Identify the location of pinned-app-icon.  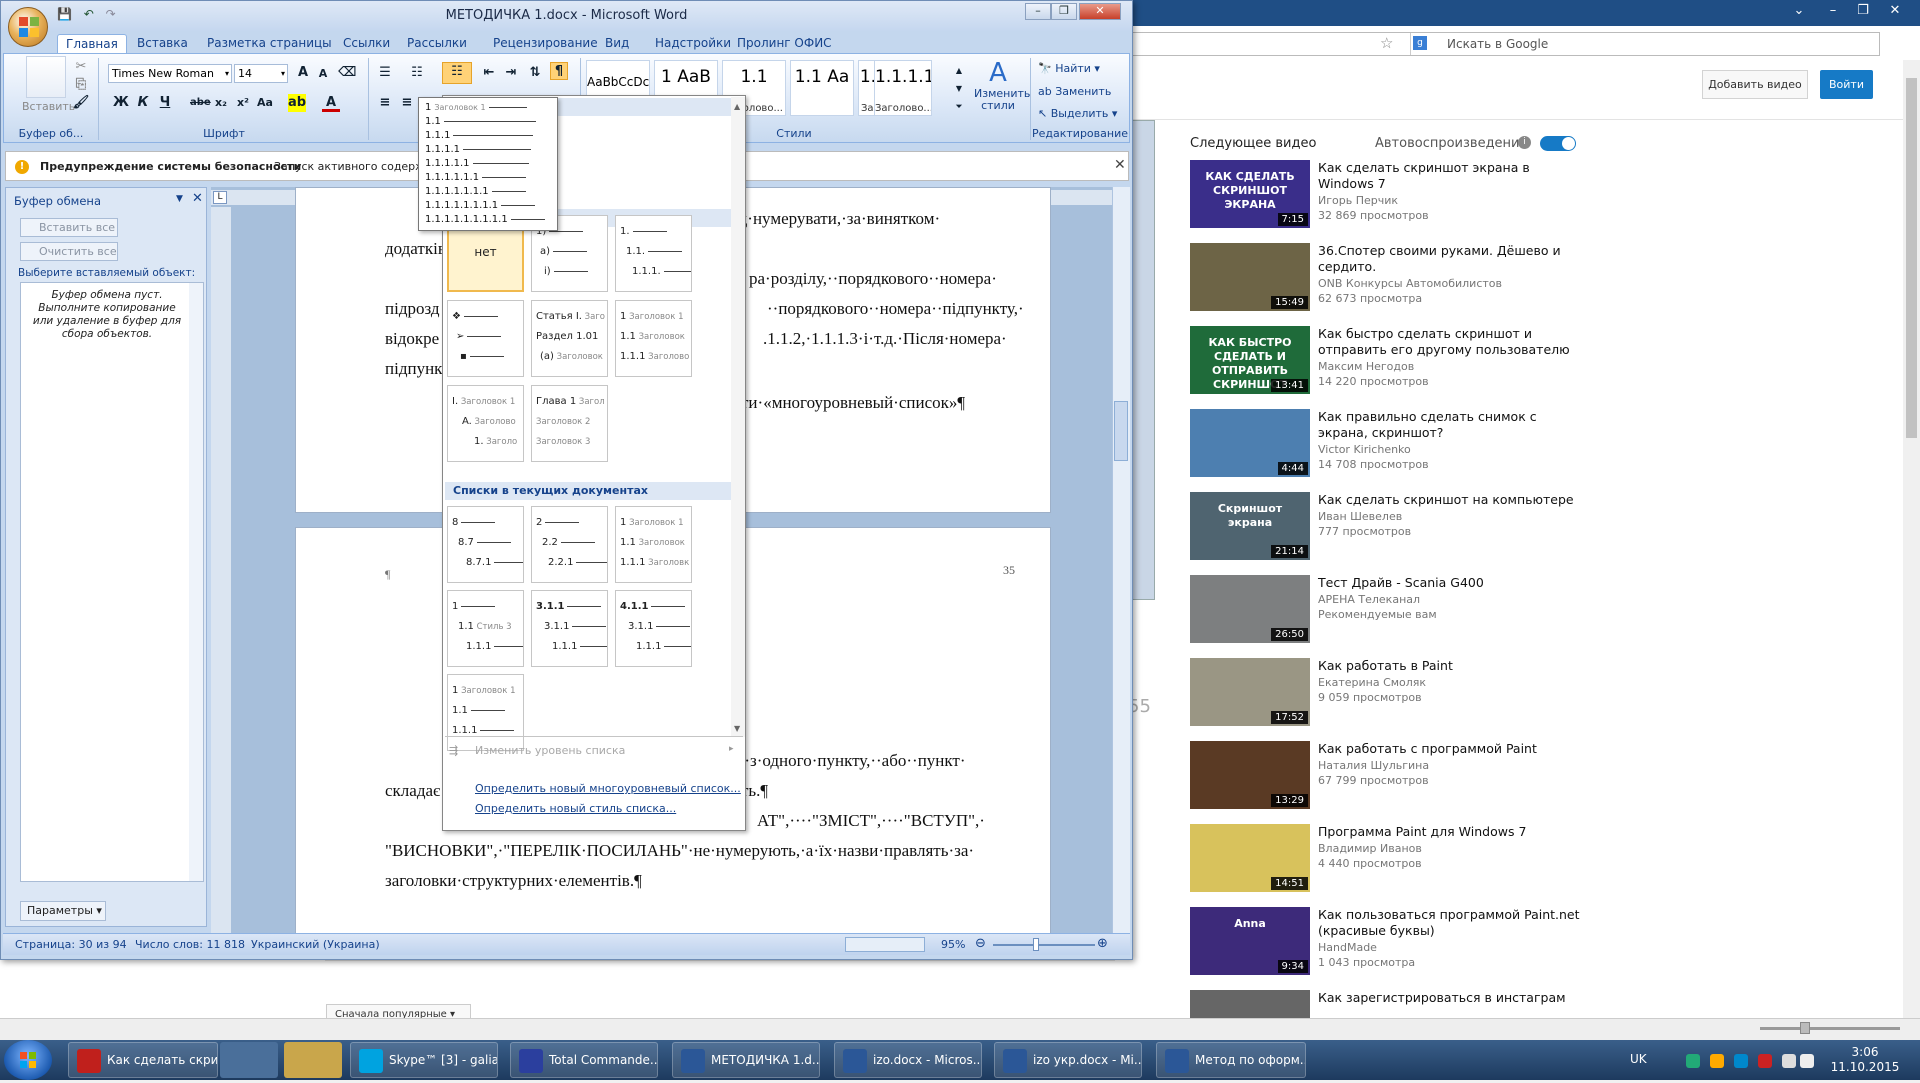
(249, 1060).